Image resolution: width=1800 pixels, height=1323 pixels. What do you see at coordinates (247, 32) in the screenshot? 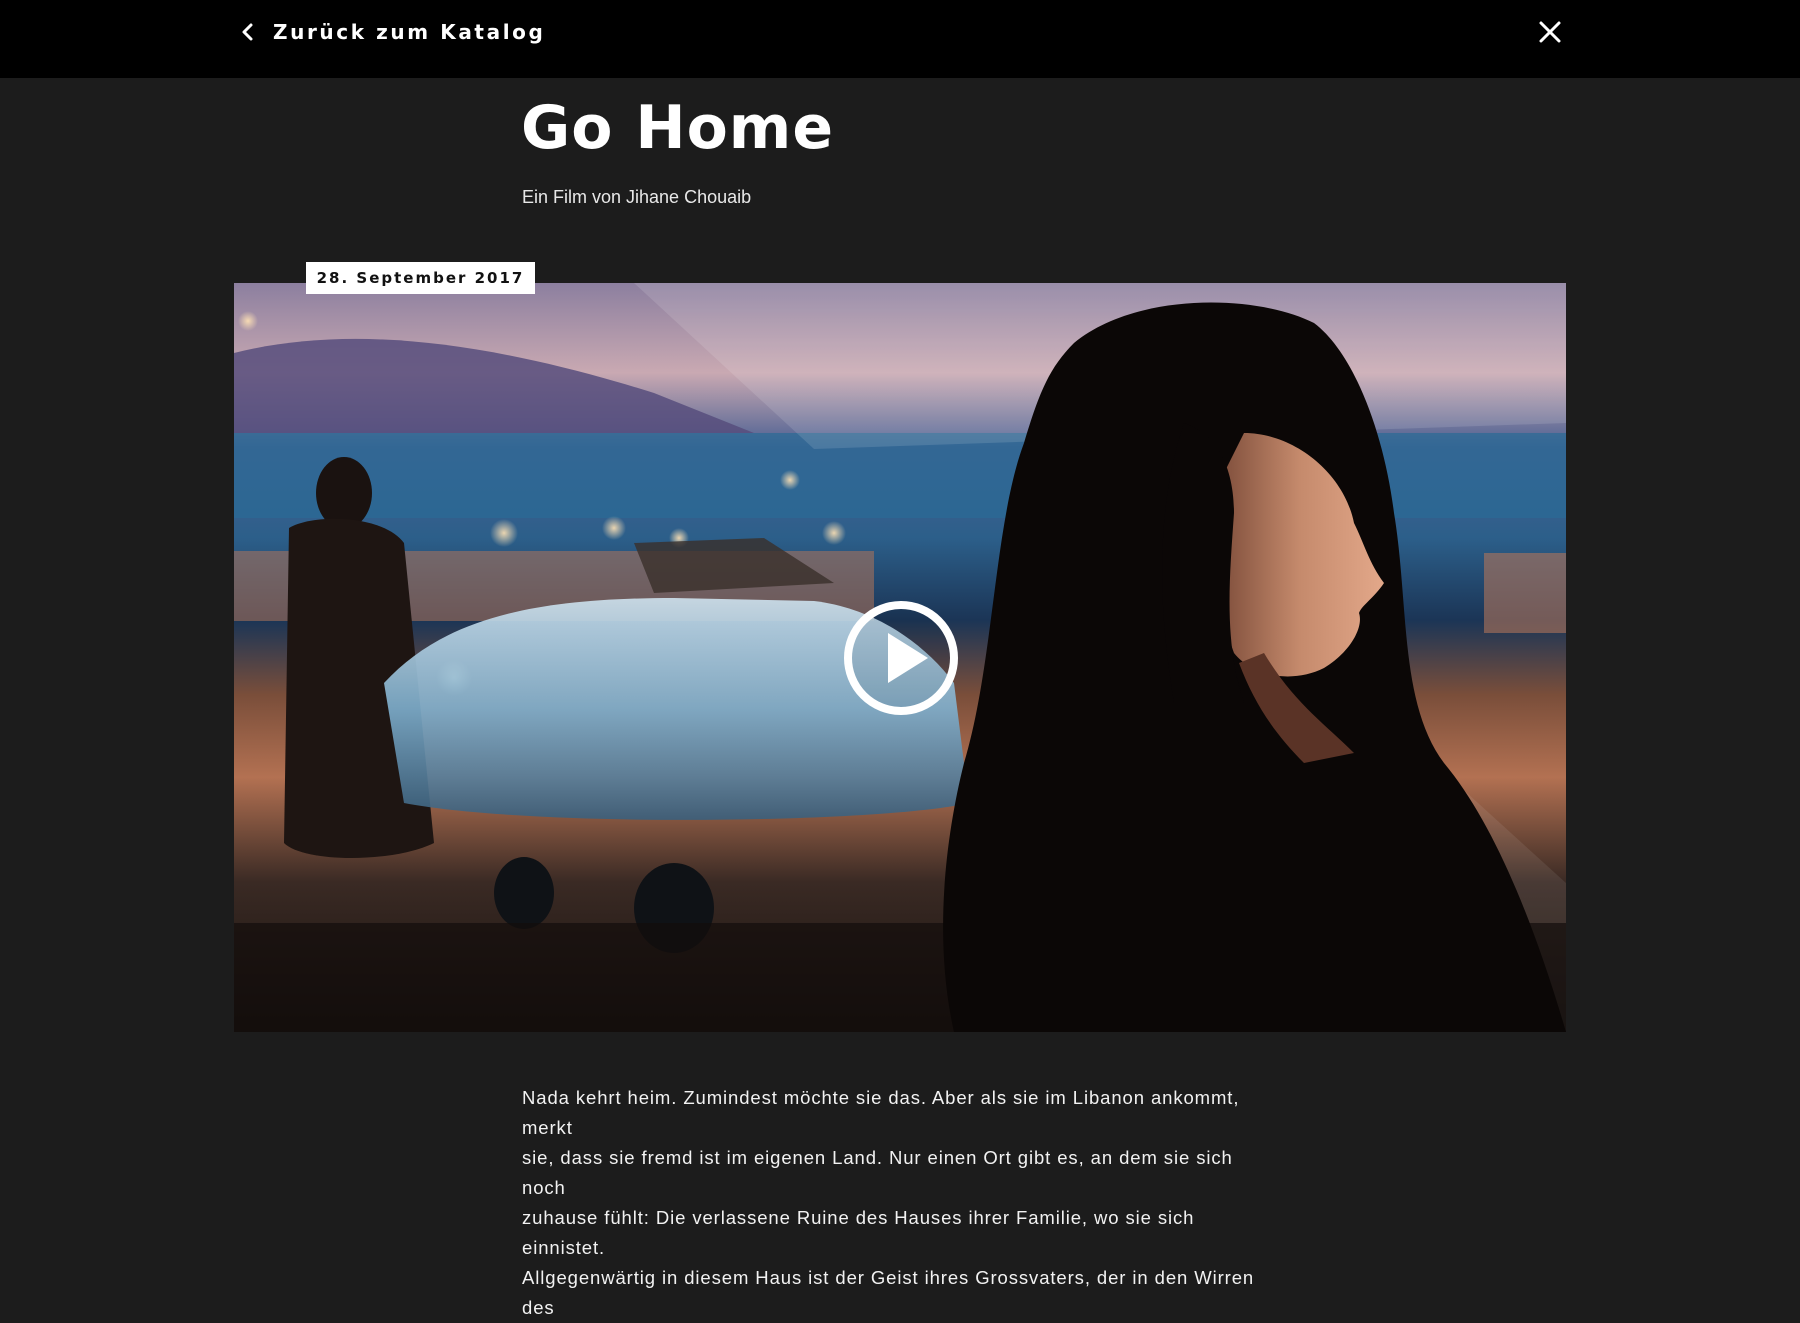
I see `chevron-left-icon` at bounding box center [247, 32].